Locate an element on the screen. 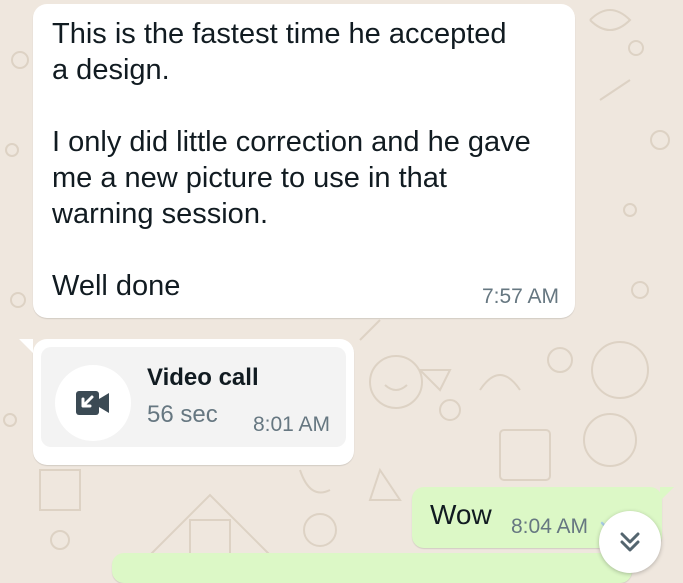  missed-video-call-icon is located at coordinates (93, 403).